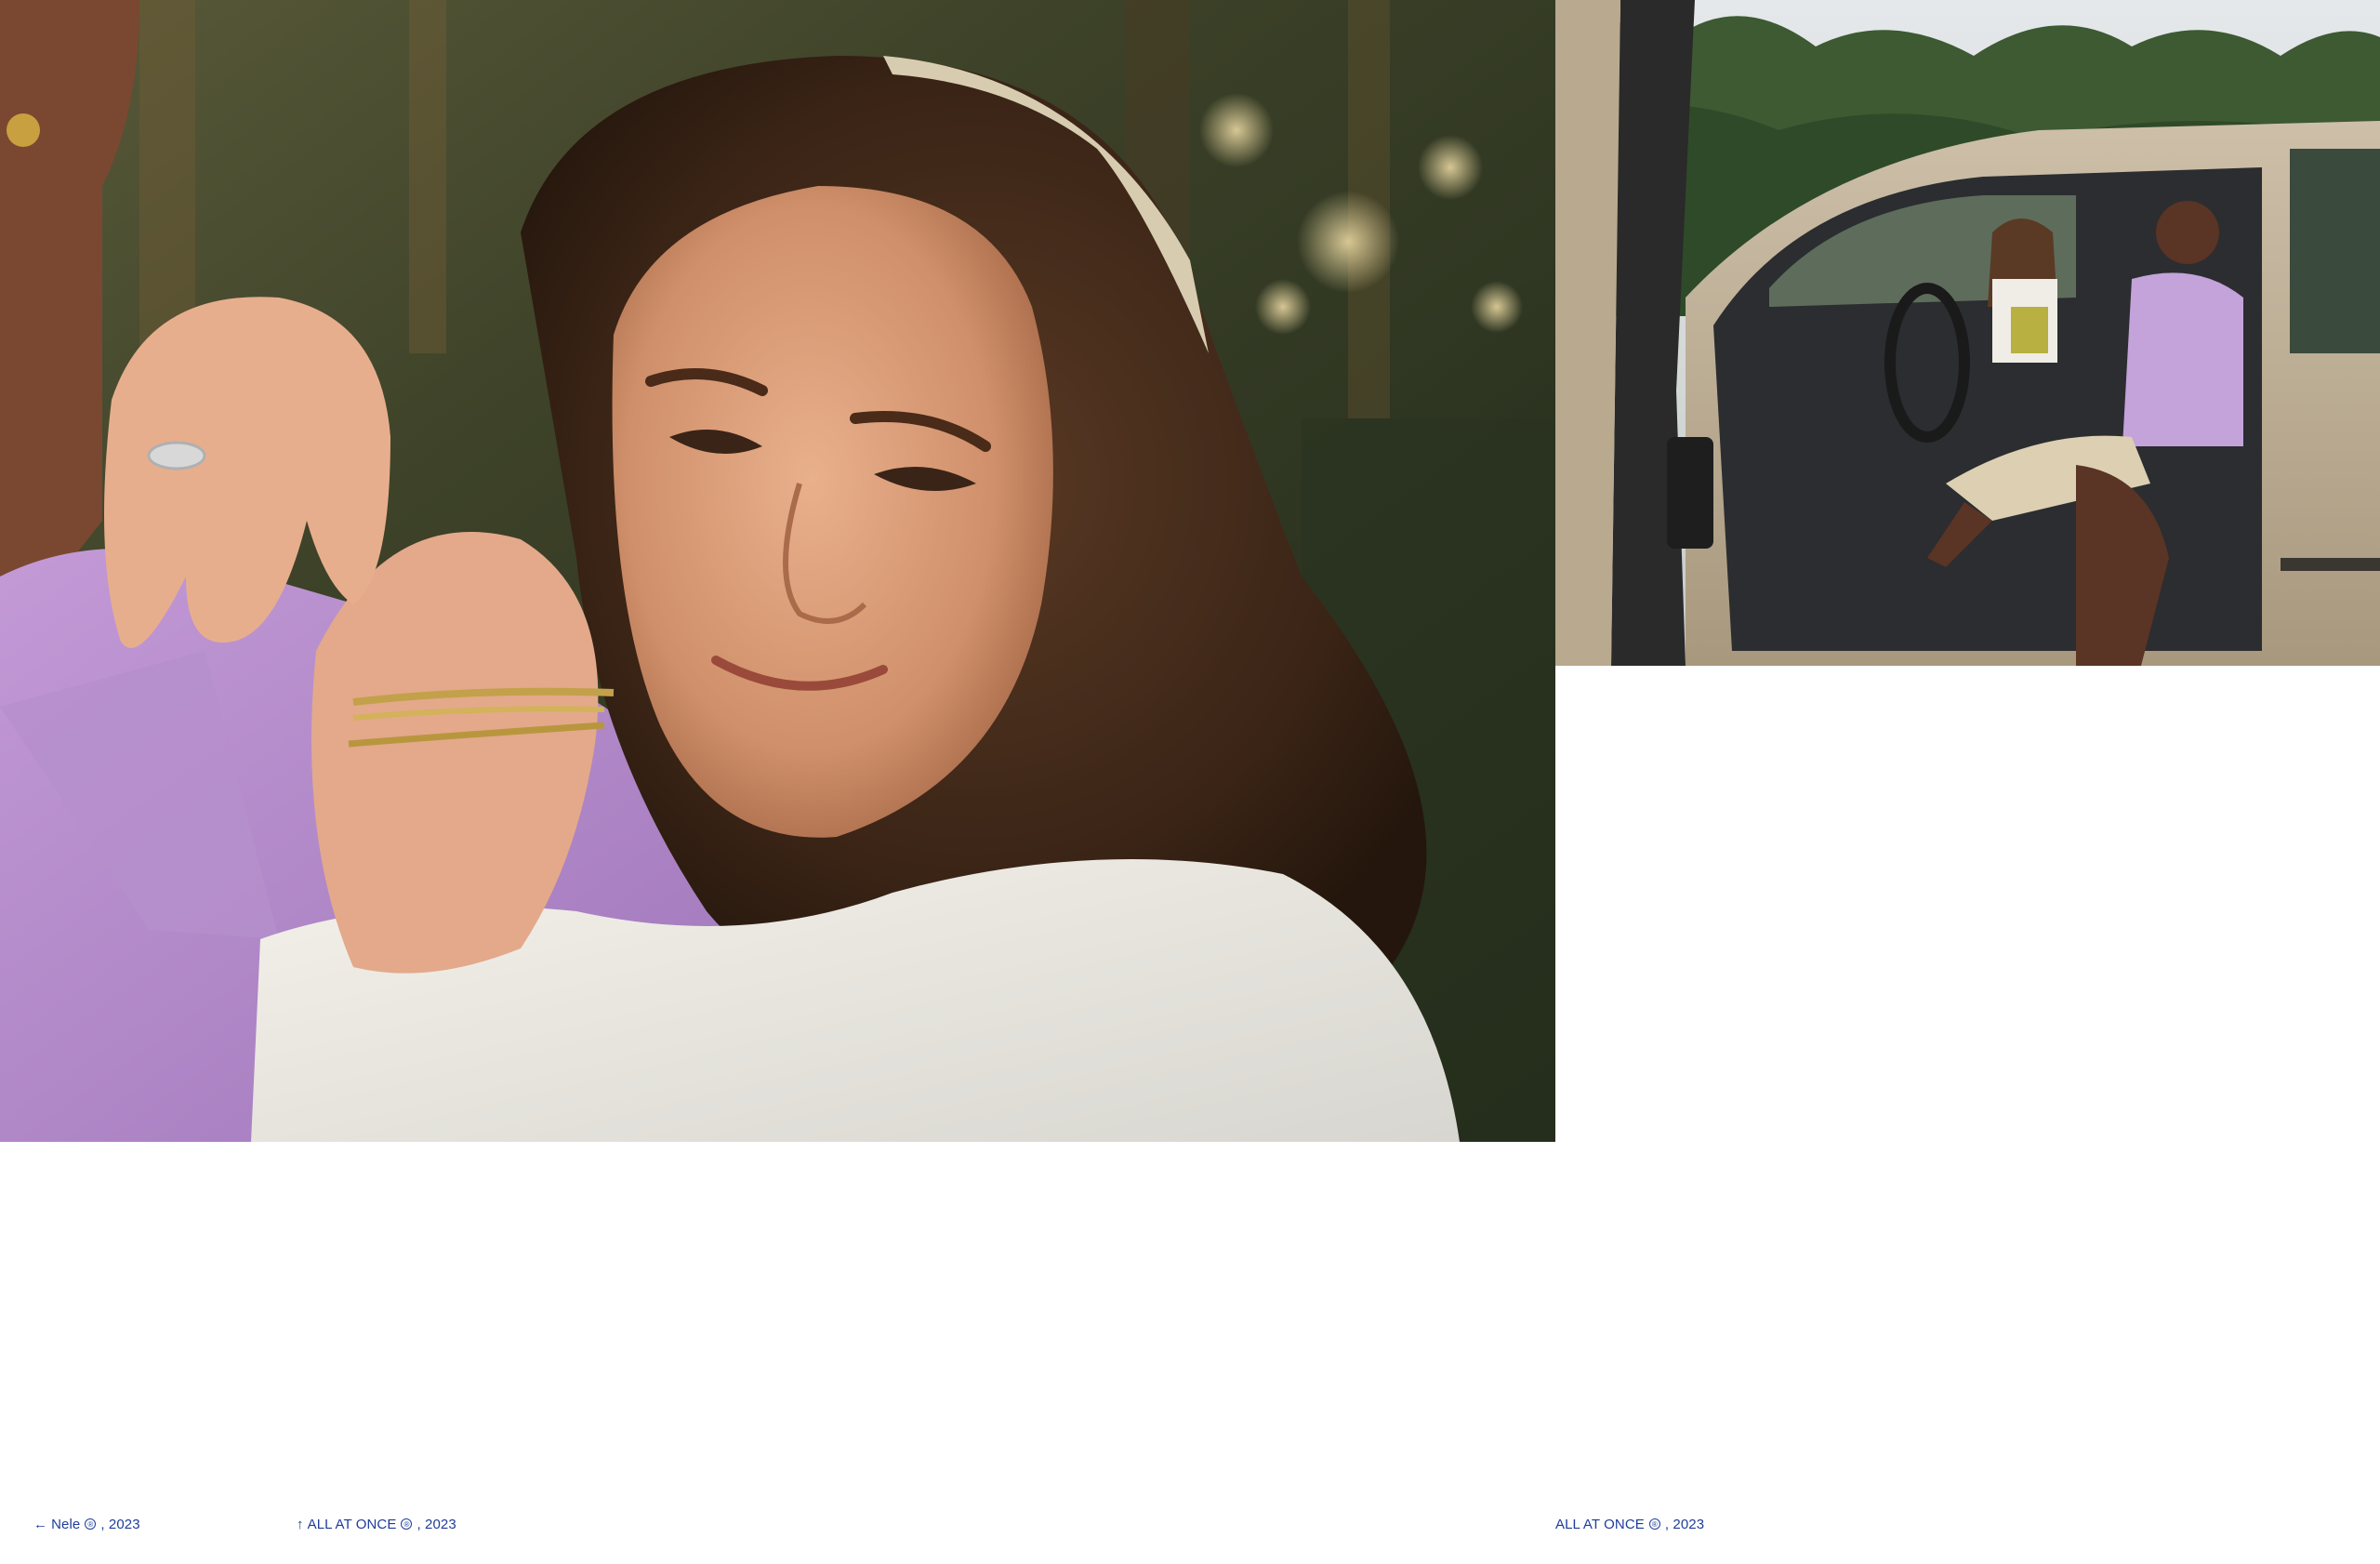  Describe the element at coordinates (352, 1524) in the screenshot. I see `project-overview-label: ALL AT ONCE` at that location.